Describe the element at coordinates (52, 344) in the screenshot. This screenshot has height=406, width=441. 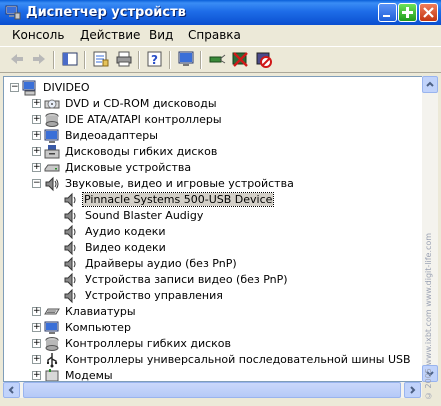
I see `floppy-controller-icon` at that location.